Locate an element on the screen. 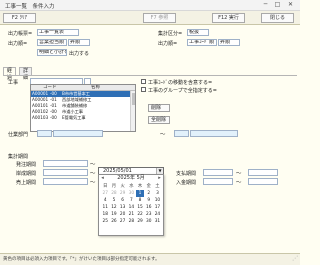 This screenshot has width=320, height=265. calendar-day: 9 is located at coordinates (149, 200).